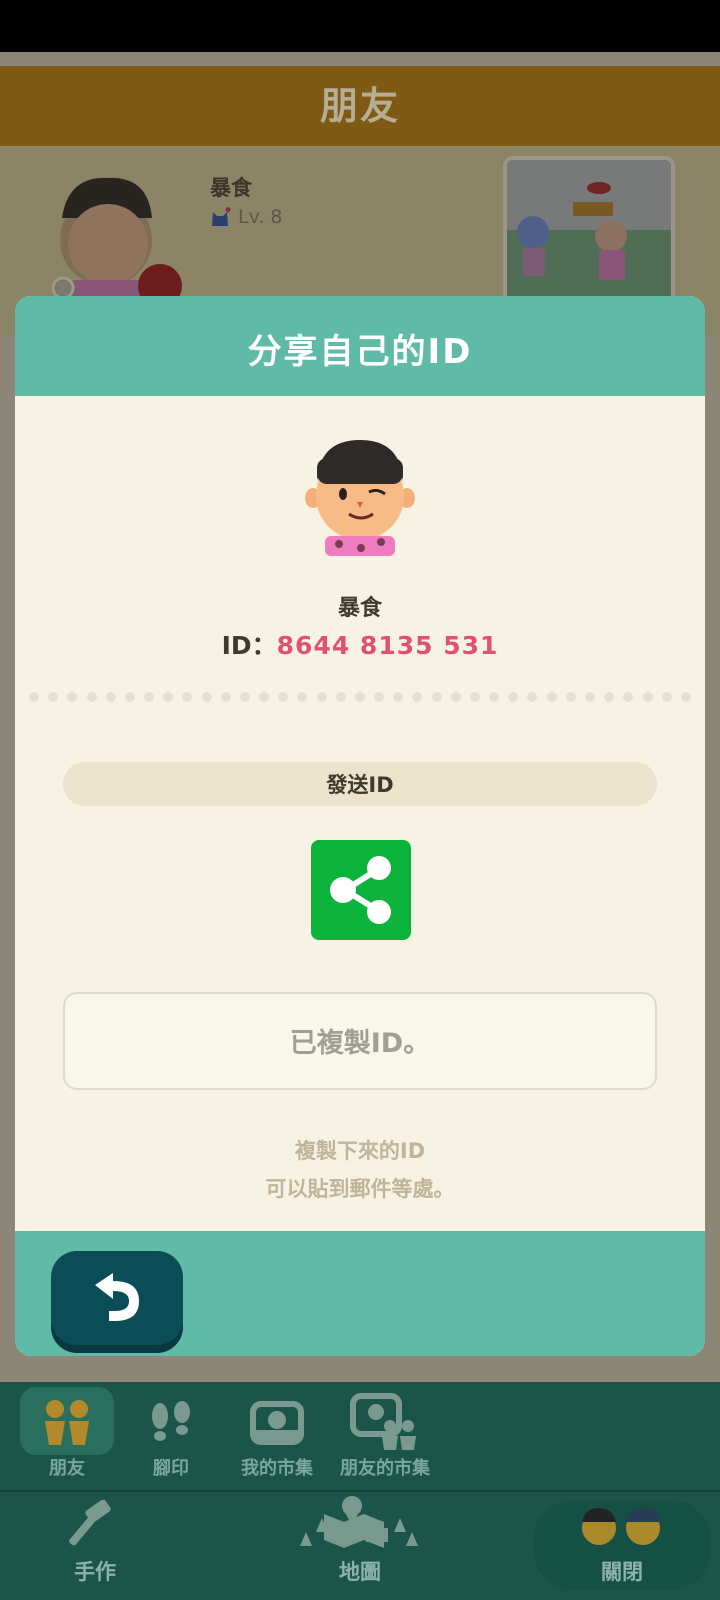 This screenshot has width=720, height=1600. I want to click on hint-line-2: 可以貼到郵件等處。, so click(360, 1189).